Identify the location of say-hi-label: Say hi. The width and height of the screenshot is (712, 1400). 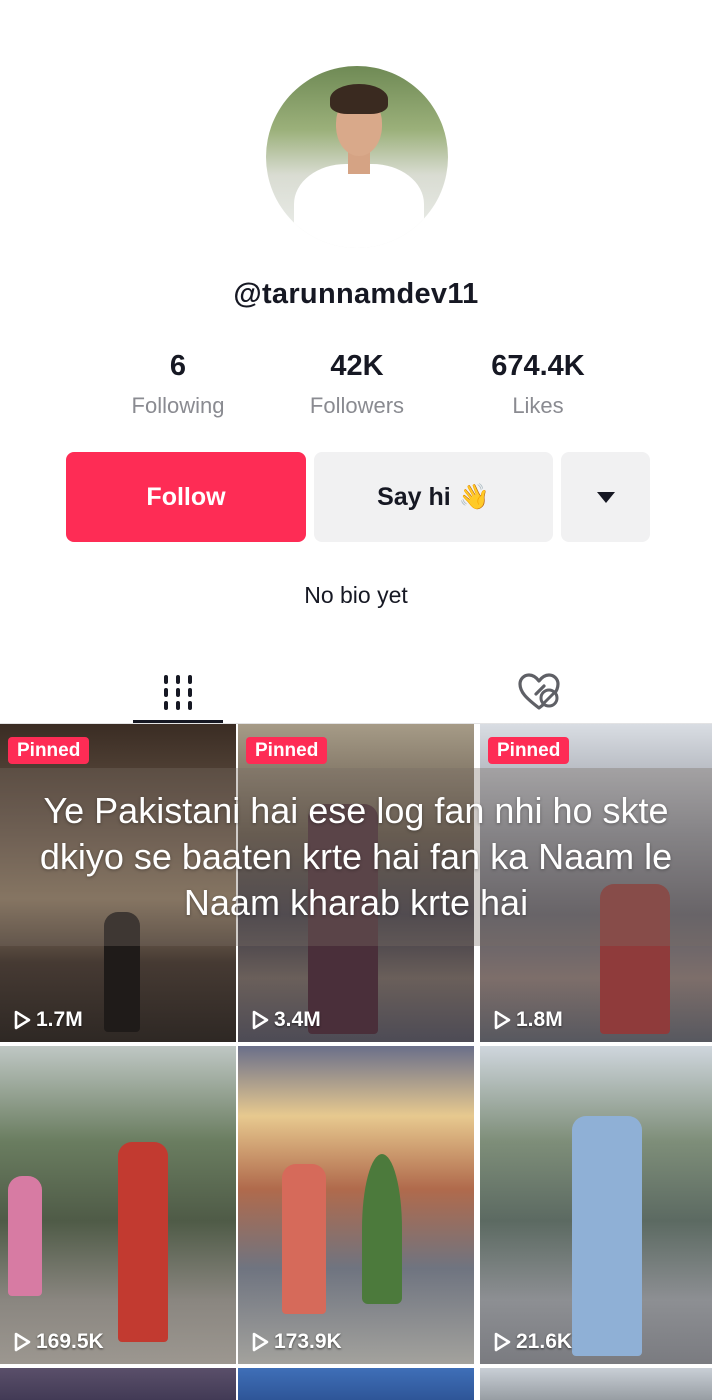
(414, 496).